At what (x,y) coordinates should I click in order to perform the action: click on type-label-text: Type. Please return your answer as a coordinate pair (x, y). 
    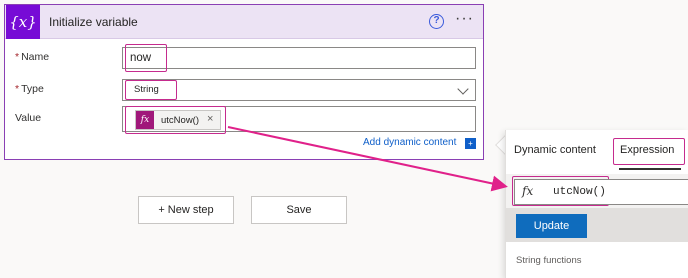
    Looking at the image, I should click on (32, 89).